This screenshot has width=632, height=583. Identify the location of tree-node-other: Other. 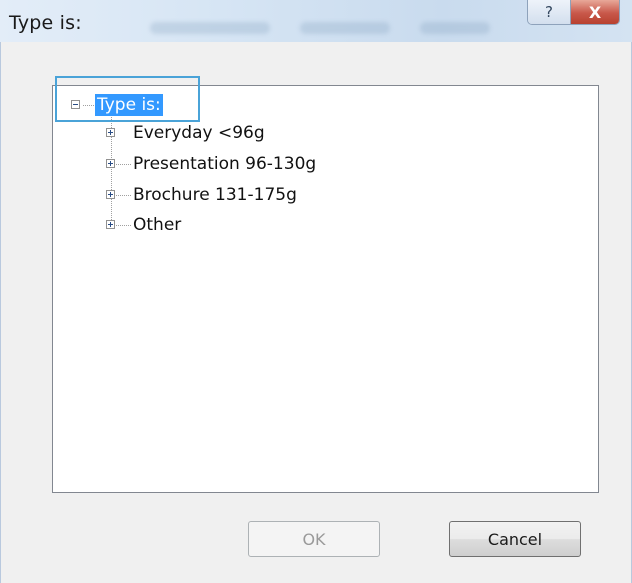
(157, 225).